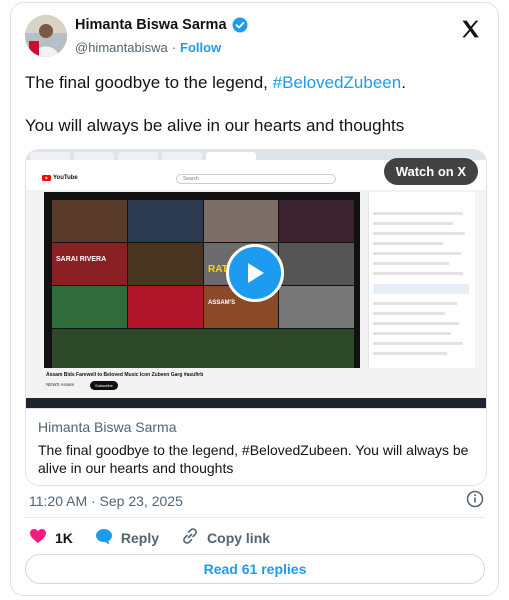 The height and width of the screenshot is (600, 509). I want to click on link-card-source: Himanta Biswa Sarma, so click(107, 427).